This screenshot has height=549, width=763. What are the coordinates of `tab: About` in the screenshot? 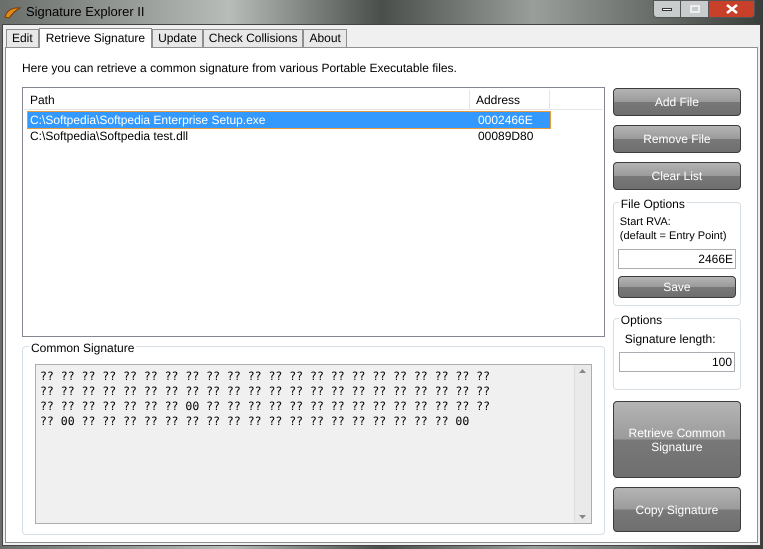 It's located at (325, 38).